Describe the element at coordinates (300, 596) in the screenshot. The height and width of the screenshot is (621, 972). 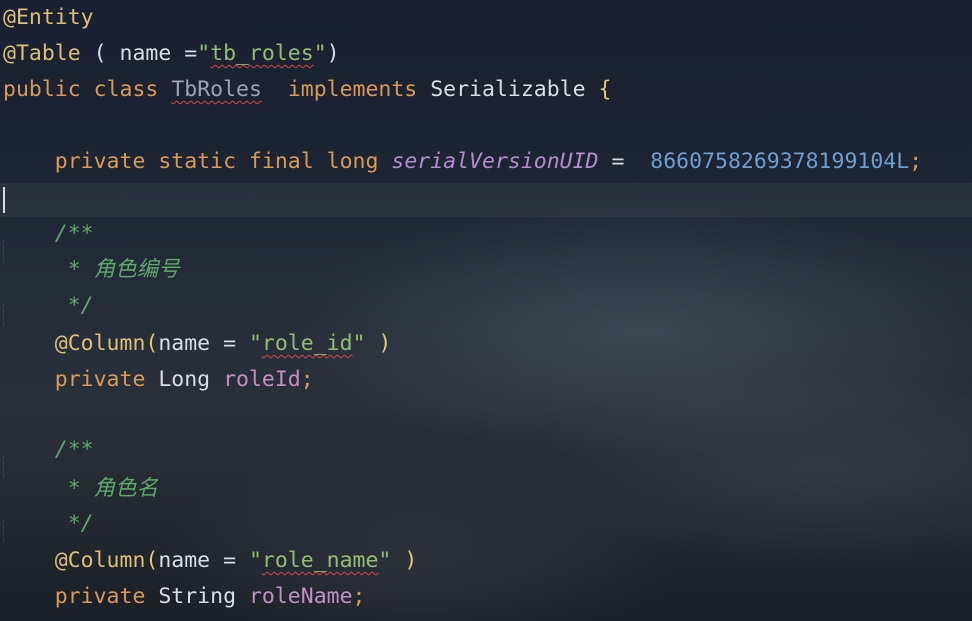
I see `field-name: roleName` at that location.